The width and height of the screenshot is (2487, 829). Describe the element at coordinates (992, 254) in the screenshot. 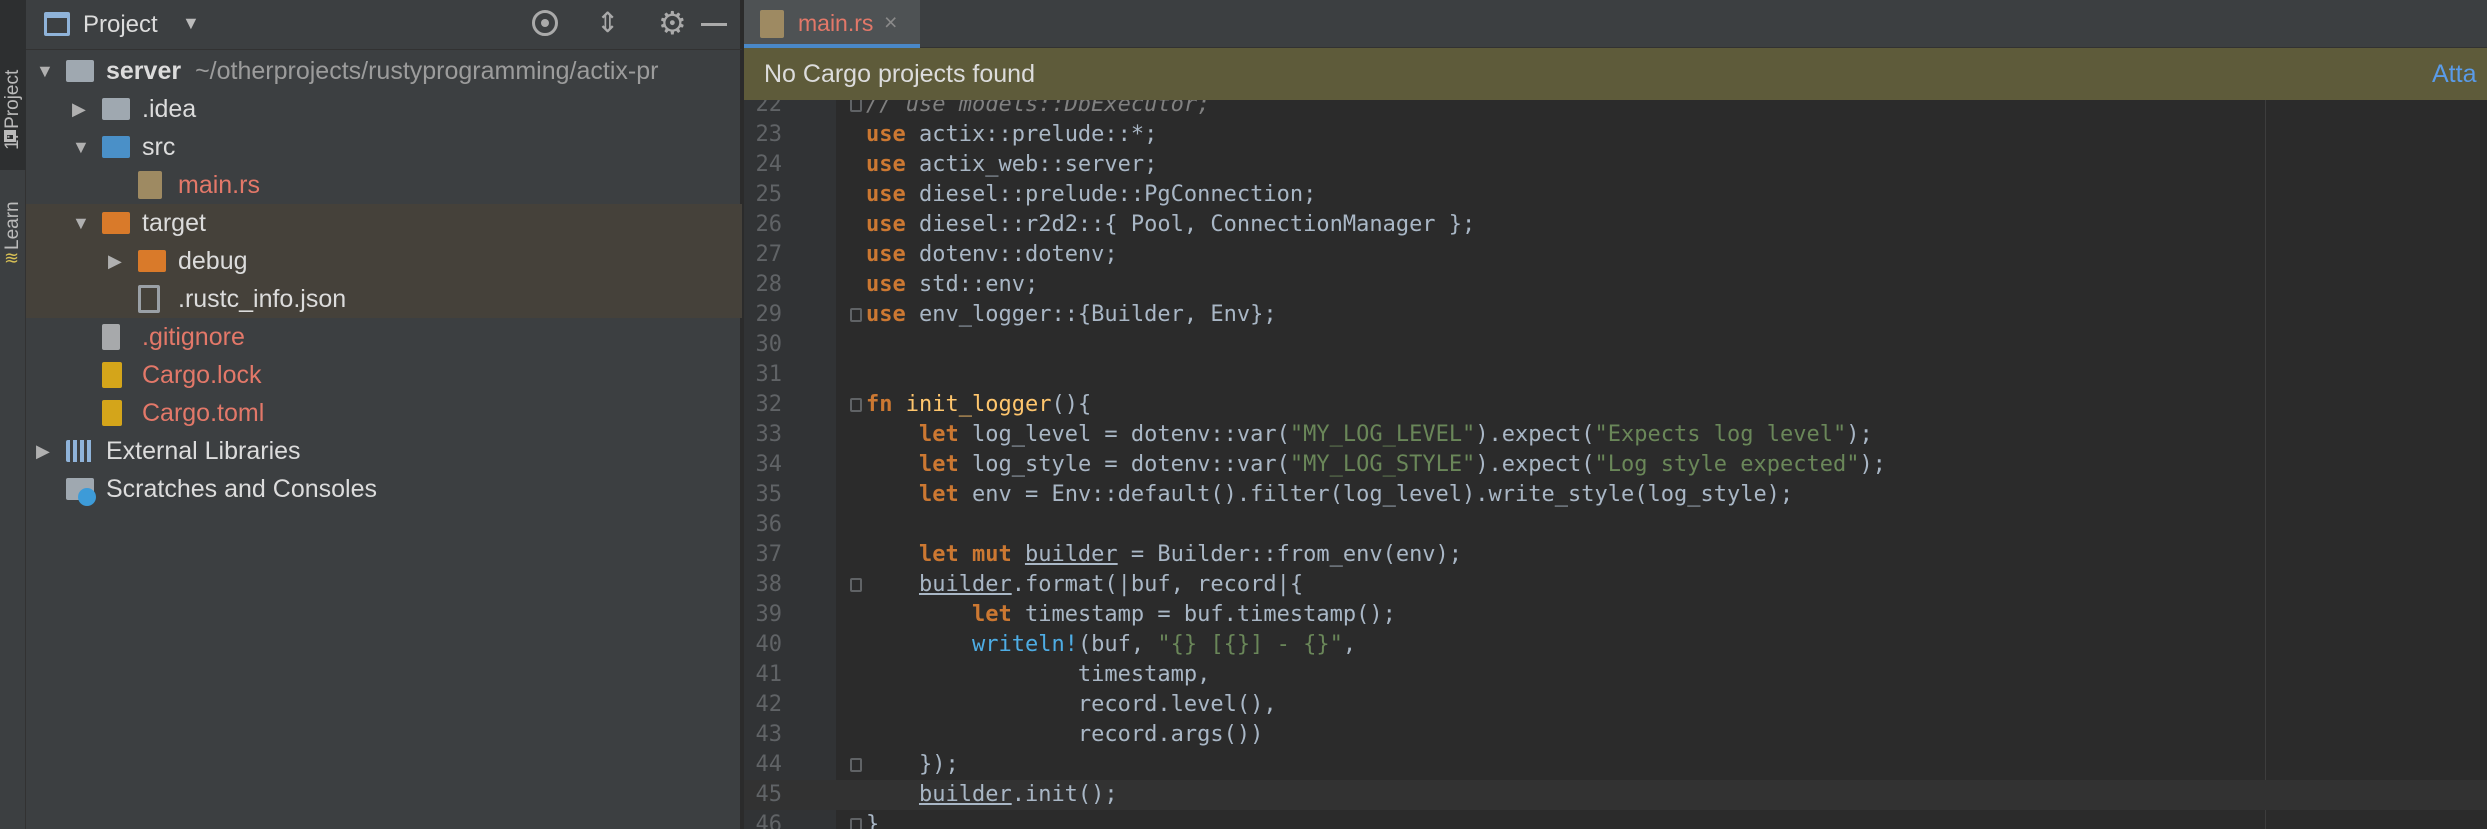

I see `code-text: use dotenv::dotenv;` at that location.